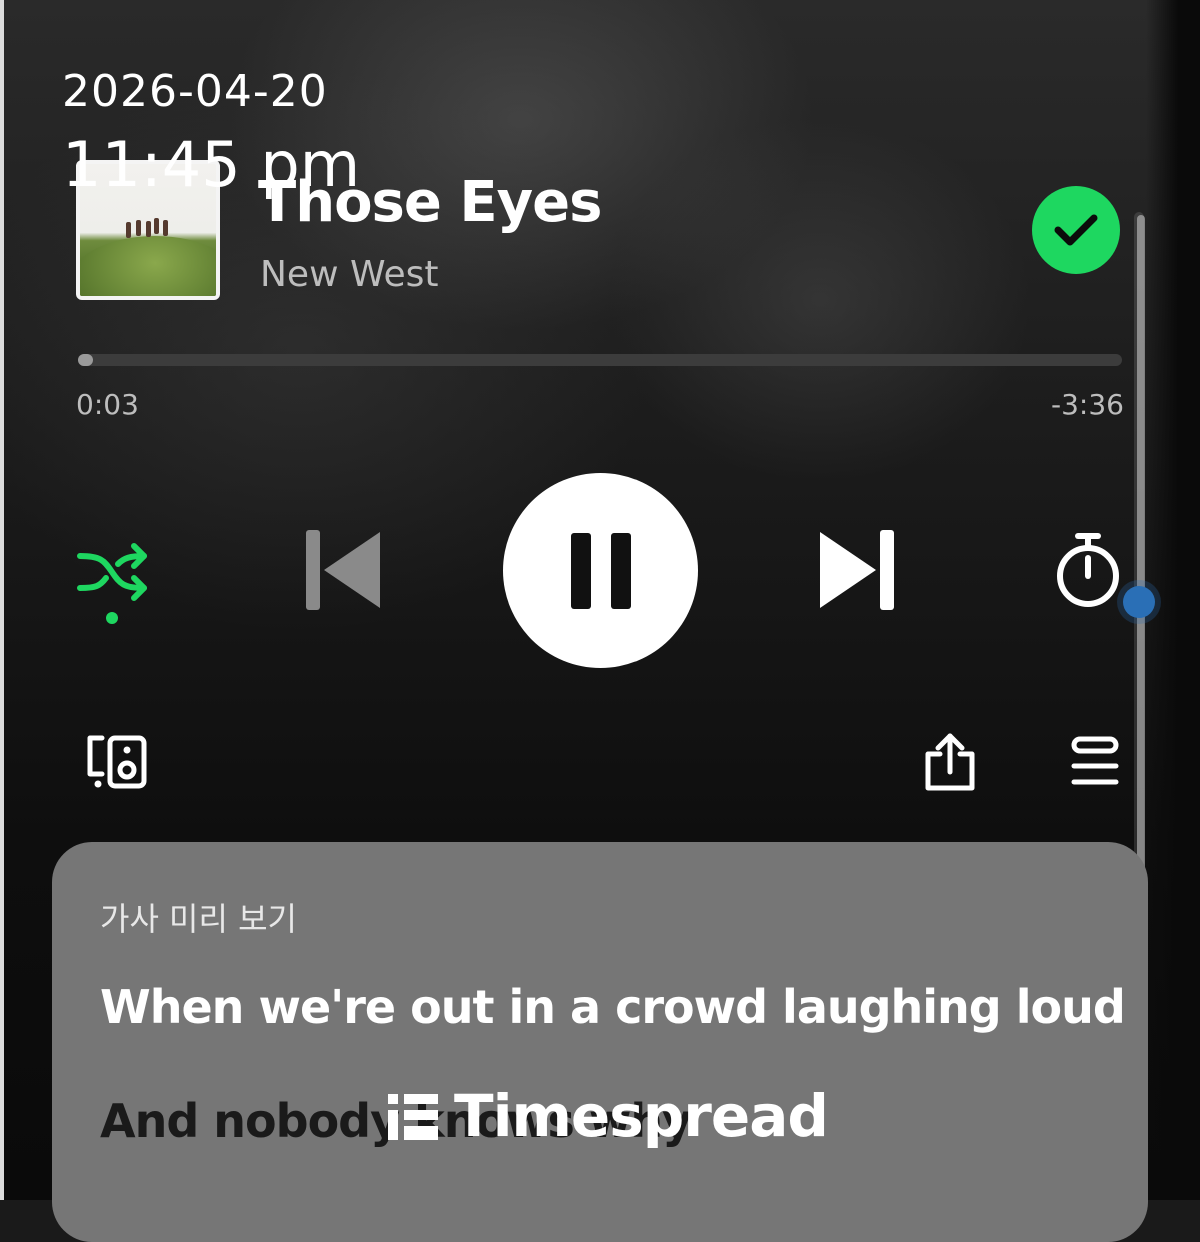  I want to click on pause-button, so click(600, 570).